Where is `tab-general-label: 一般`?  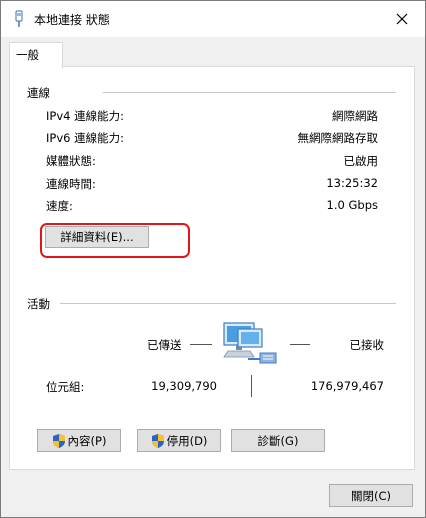 tab-general-label: 一般 is located at coordinates (27, 55).